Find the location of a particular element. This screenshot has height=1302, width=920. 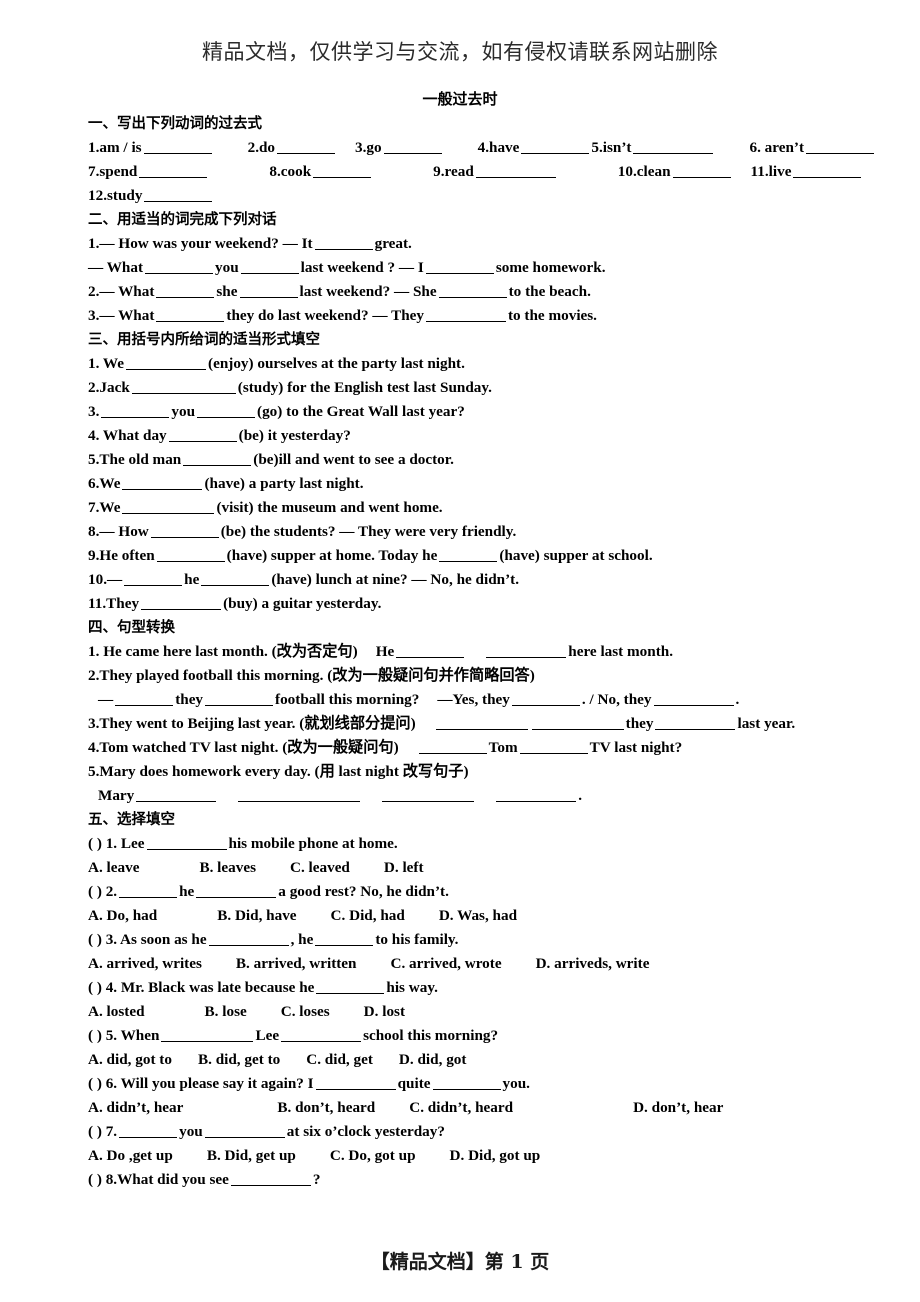

text: last weekend? — She is located at coordinates (368, 291).